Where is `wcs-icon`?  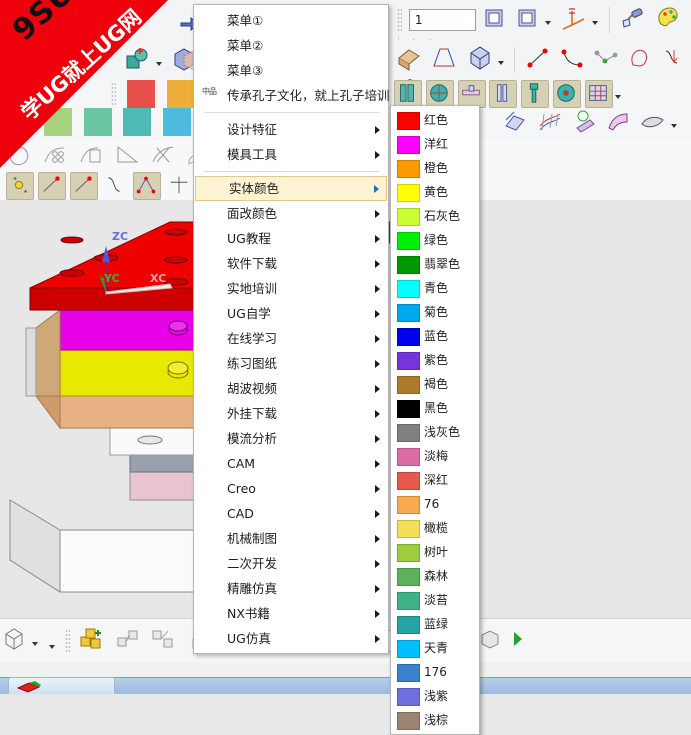
wcs-icon is located at coordinates (574, 19).